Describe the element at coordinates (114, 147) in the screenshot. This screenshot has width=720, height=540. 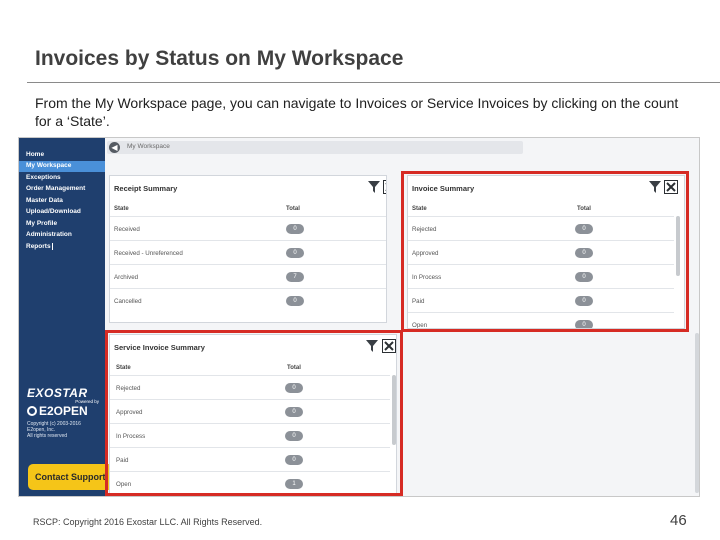
I see `back-icon: ◀` at that location.